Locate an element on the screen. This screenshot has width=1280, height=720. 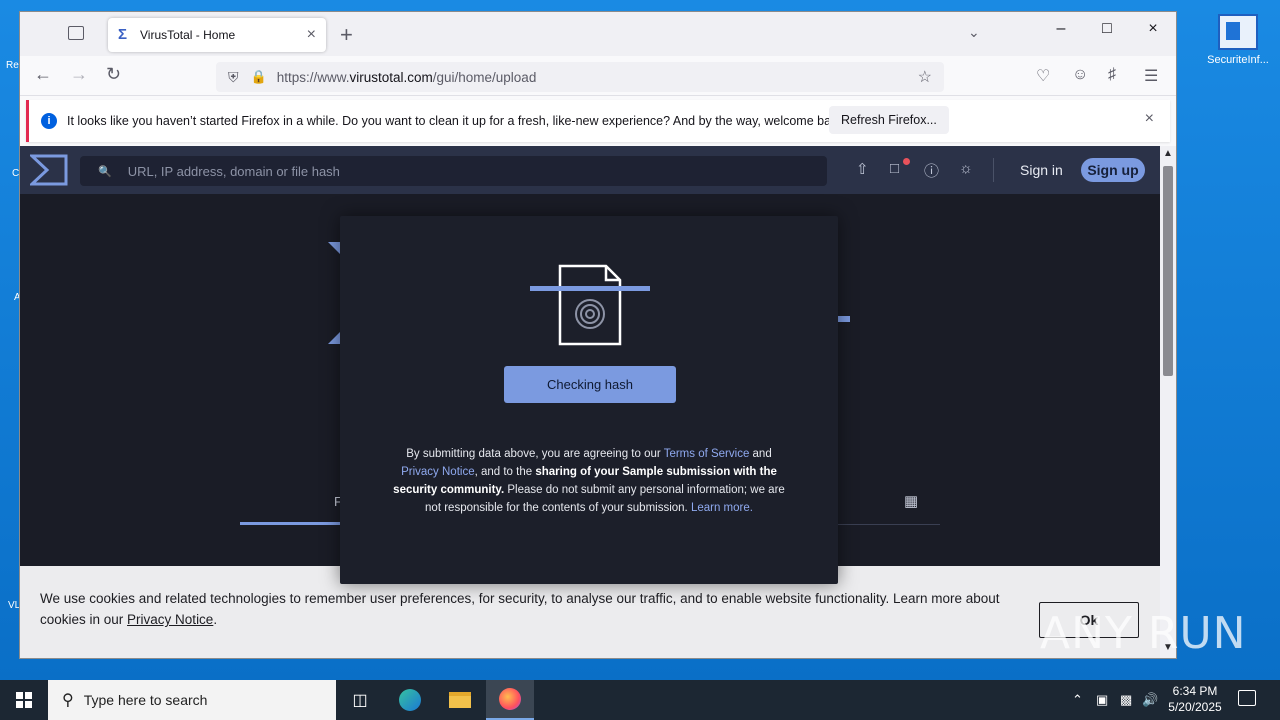
back-icon: ← is located at coordinates (43, 74).